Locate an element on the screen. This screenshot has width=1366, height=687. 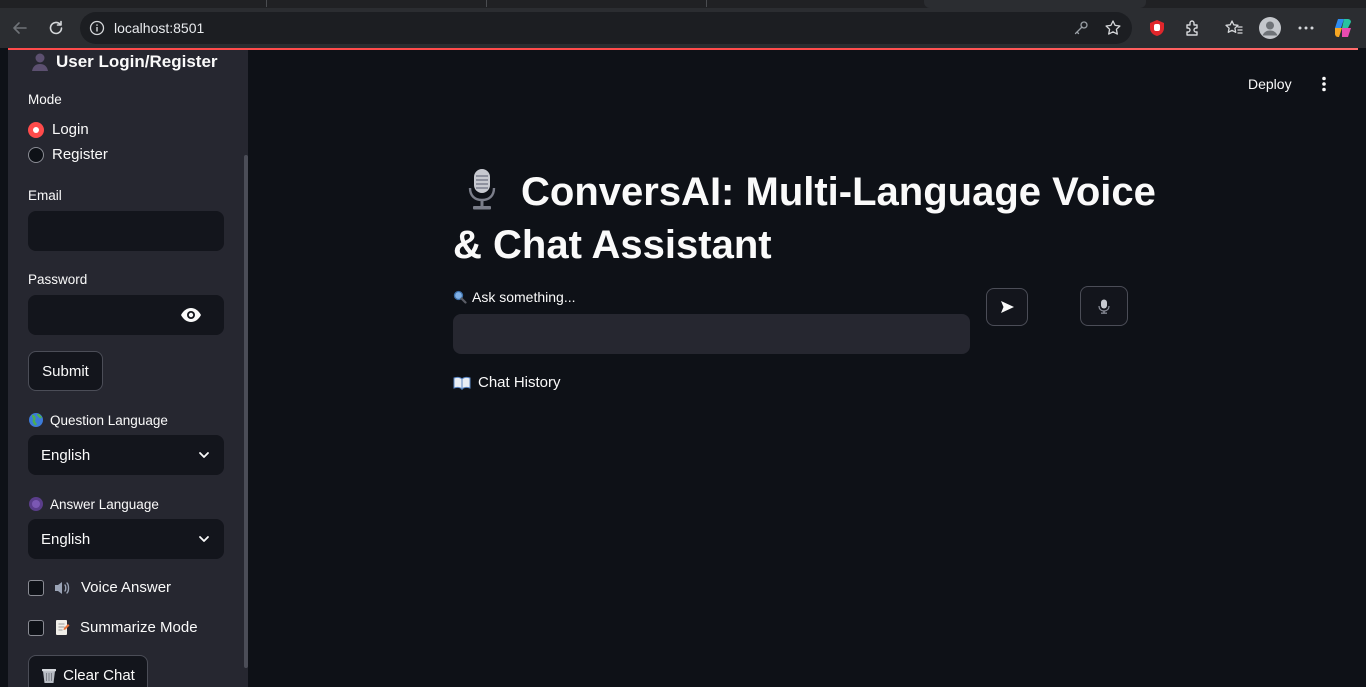
email-label: Email is located at coordinates (45, 195).